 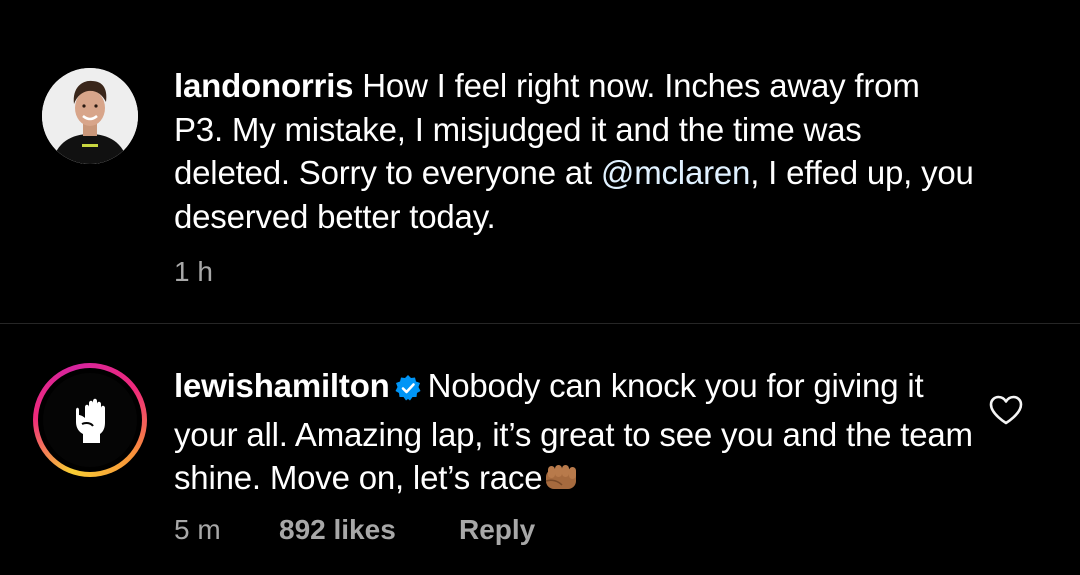 I want to click on landonorris-avatar, so click(x=90, y=116).